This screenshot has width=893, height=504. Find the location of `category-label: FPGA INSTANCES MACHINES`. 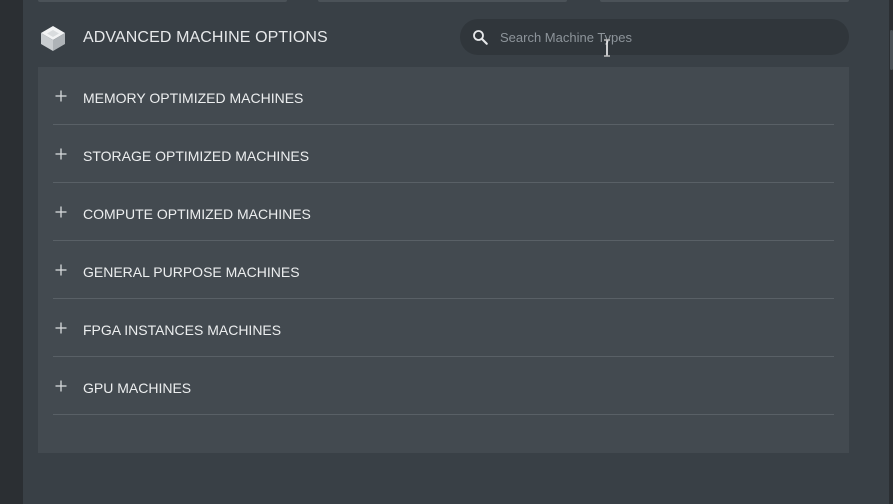

category-label: FPGA INSTANCES MACHINES is located at coordinates (182, 330).